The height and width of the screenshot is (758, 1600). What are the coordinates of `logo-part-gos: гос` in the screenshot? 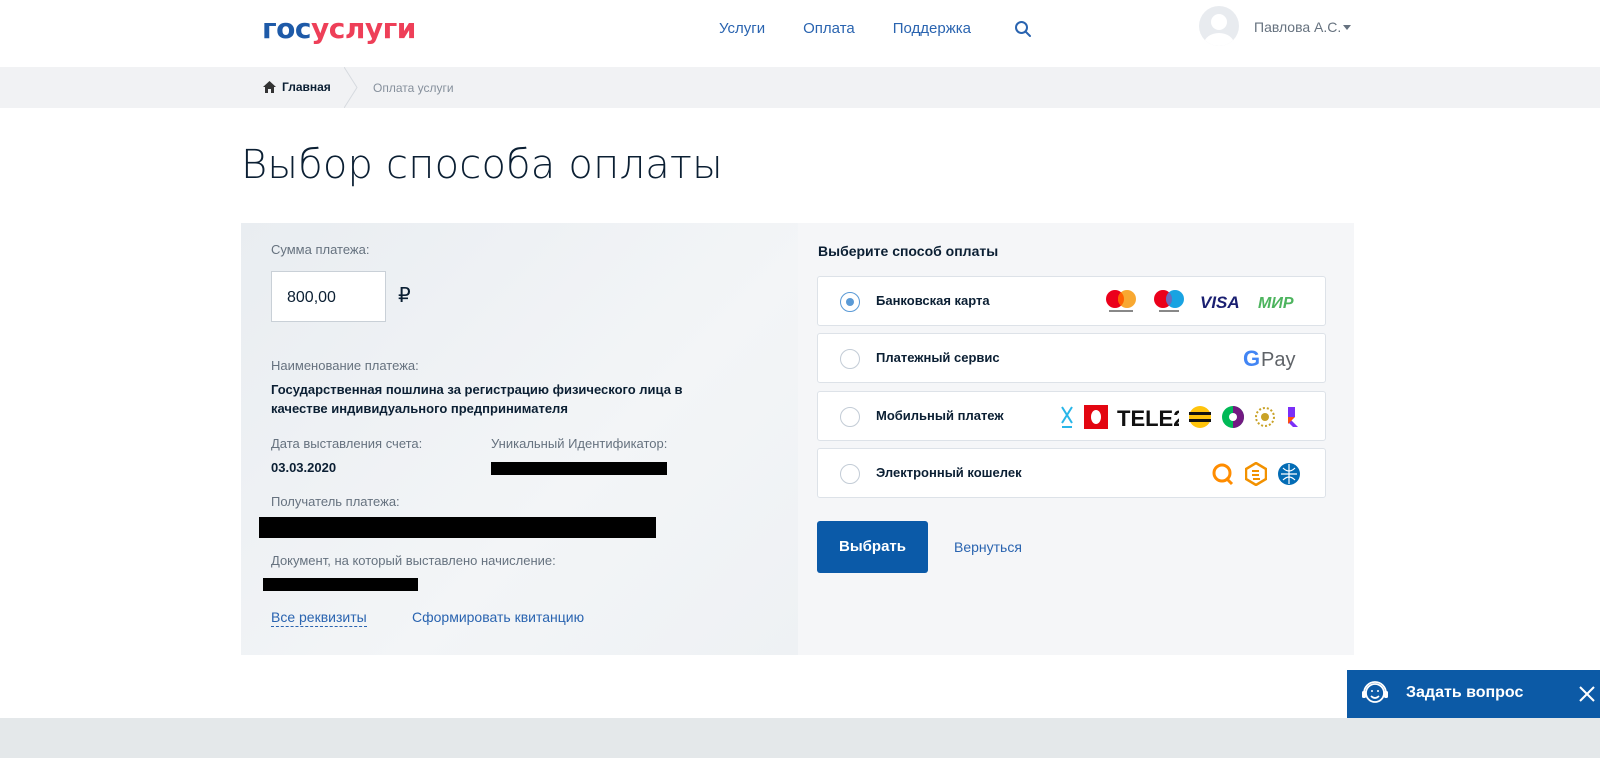 It's located at (286, 28).